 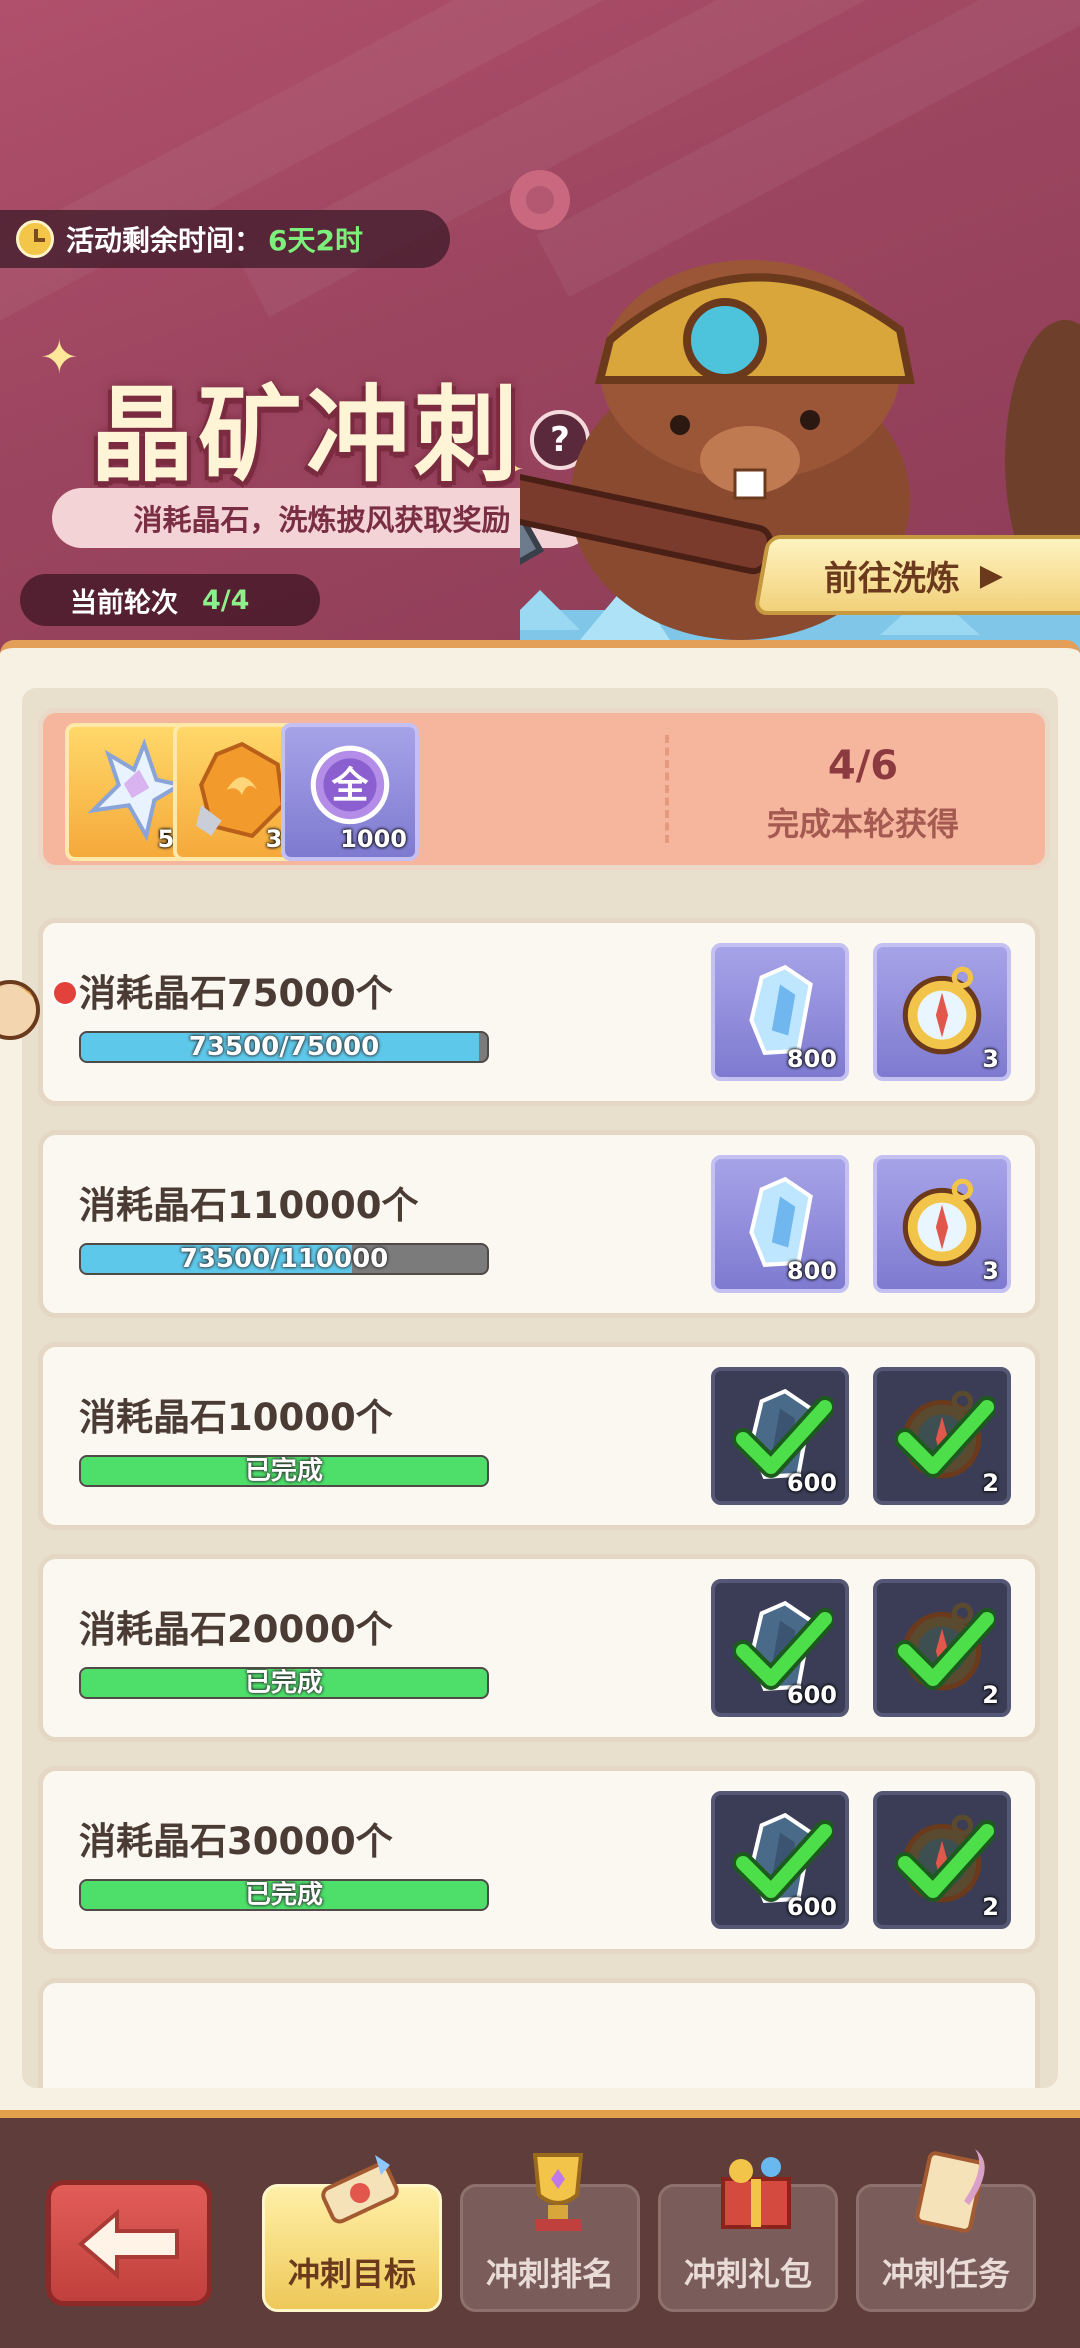 I want to click on task-name: 消耗晶石10000个, so click(x=236, y=1417).